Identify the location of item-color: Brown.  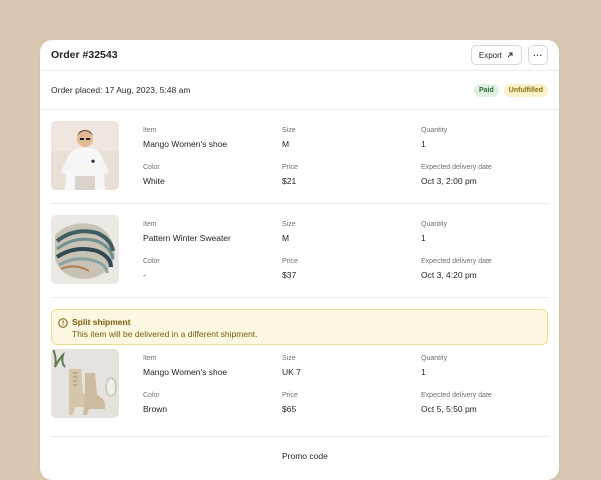
(155, 409).